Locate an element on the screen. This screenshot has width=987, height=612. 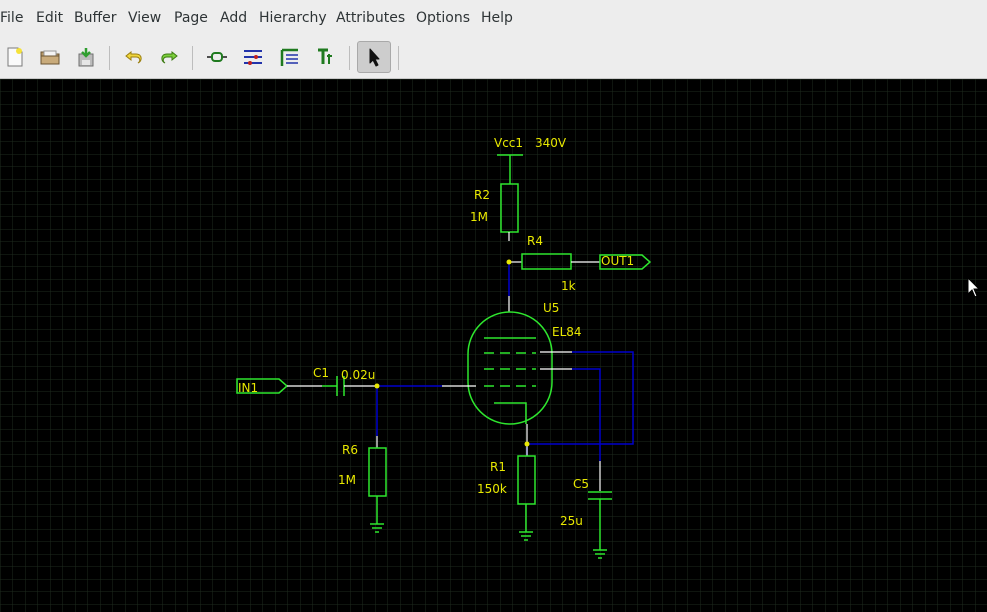
menu-attributes: Attributes is located at coordinates (370, 18).